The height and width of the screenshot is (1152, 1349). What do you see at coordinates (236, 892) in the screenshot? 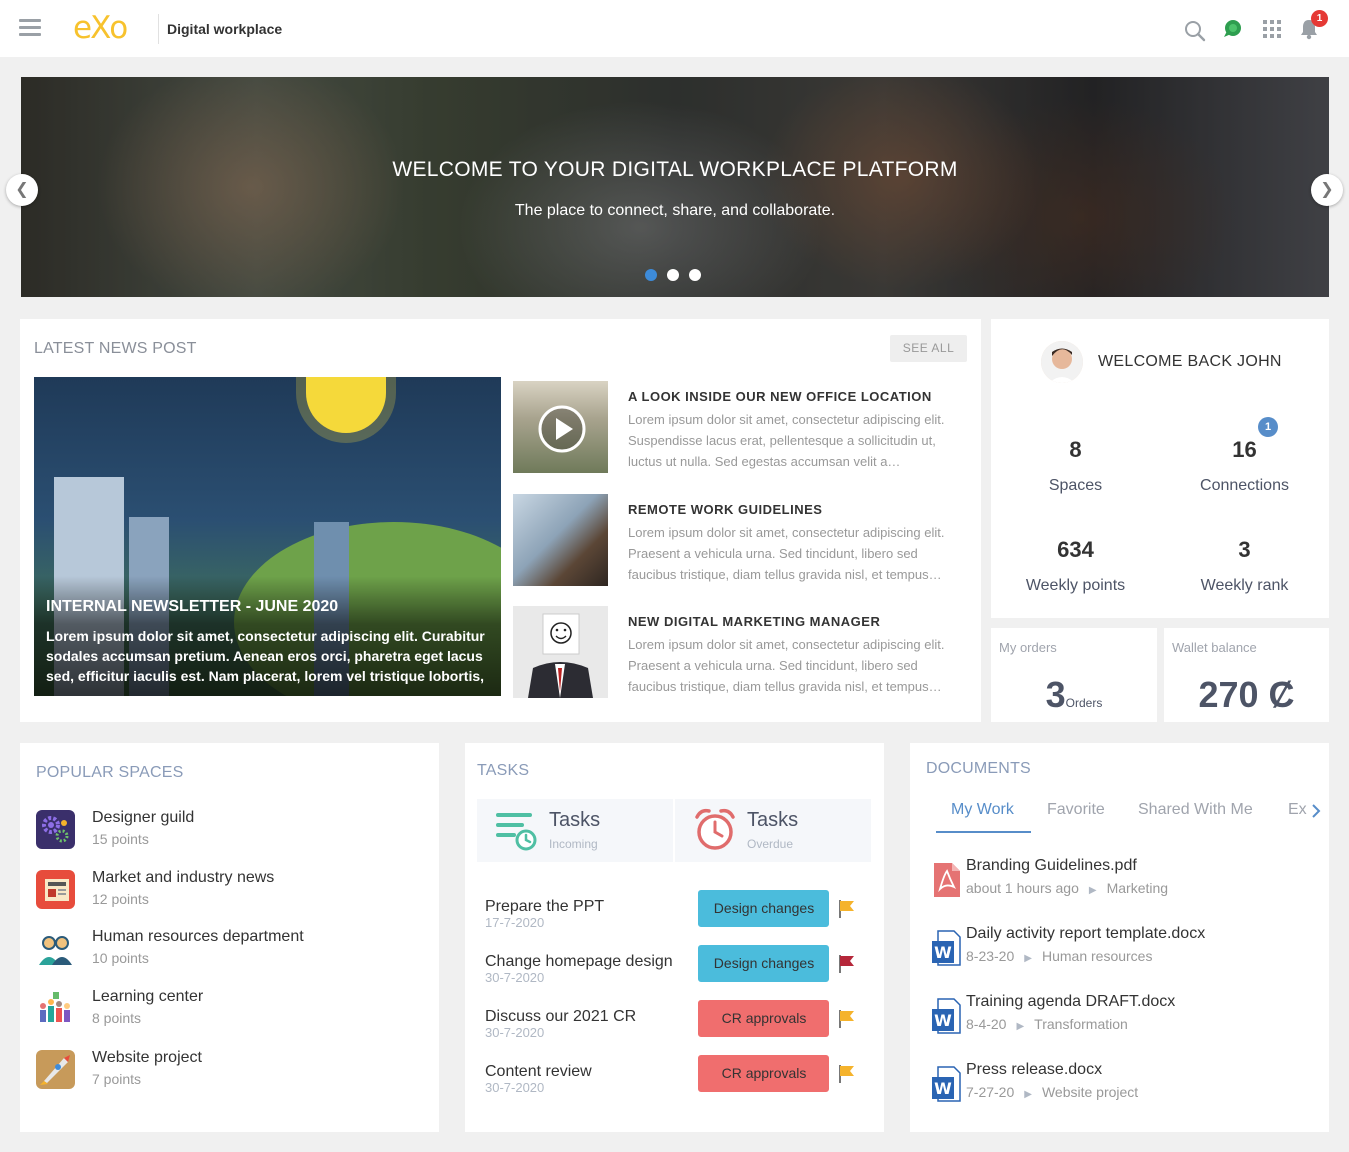
I see `space-item: Market and industry news 12 points` at bounding box center [236, 892].